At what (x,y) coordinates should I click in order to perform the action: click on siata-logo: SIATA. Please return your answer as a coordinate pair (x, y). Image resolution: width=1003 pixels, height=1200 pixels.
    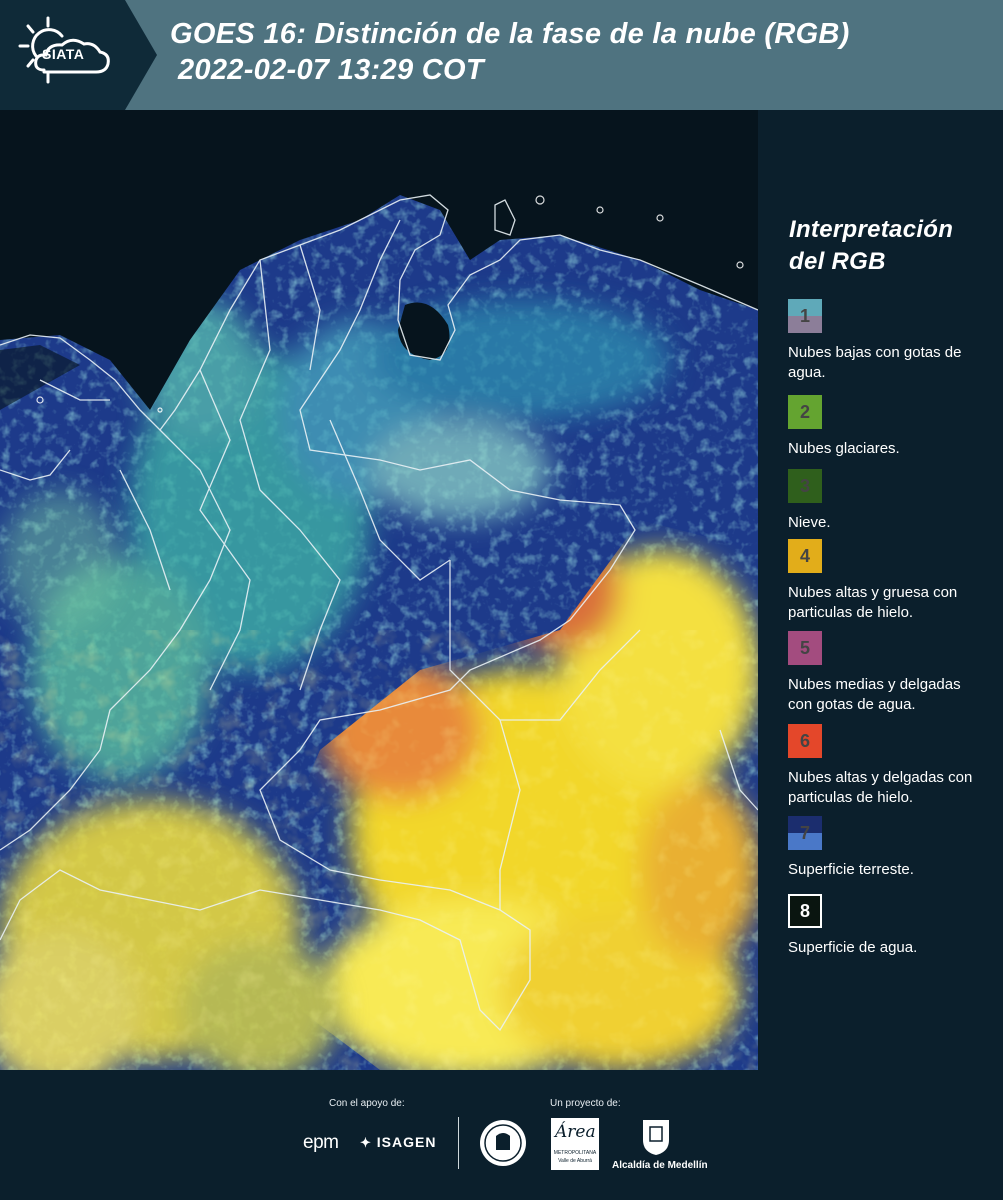
    Looking at the image, I should click on (62, 55).